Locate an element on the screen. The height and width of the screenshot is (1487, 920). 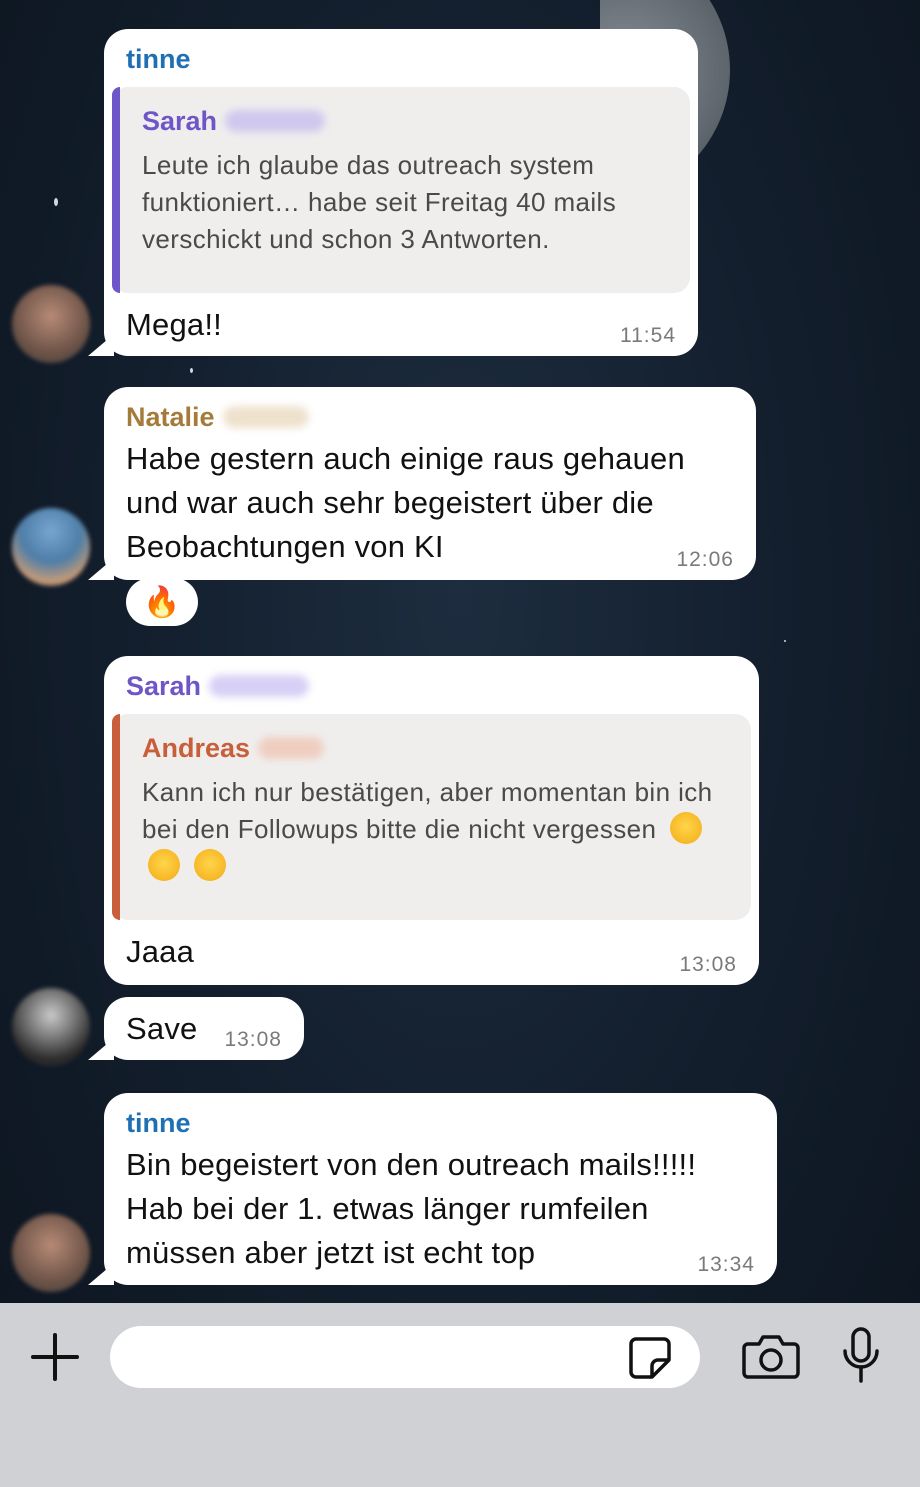
sender-label: Natalie is located at coordinates (170, 417).